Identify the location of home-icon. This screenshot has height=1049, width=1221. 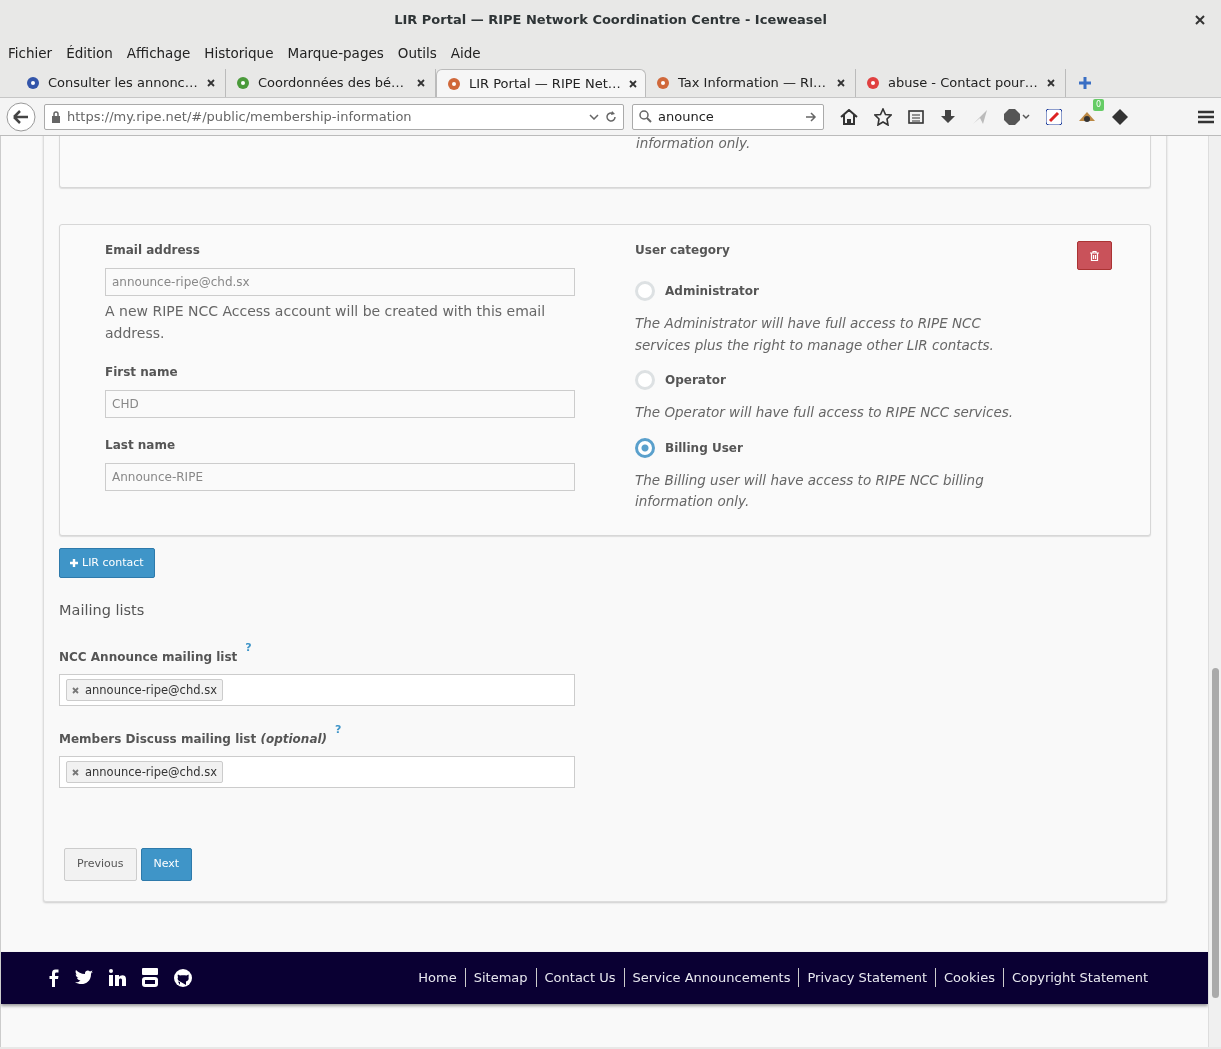
(849, 116).